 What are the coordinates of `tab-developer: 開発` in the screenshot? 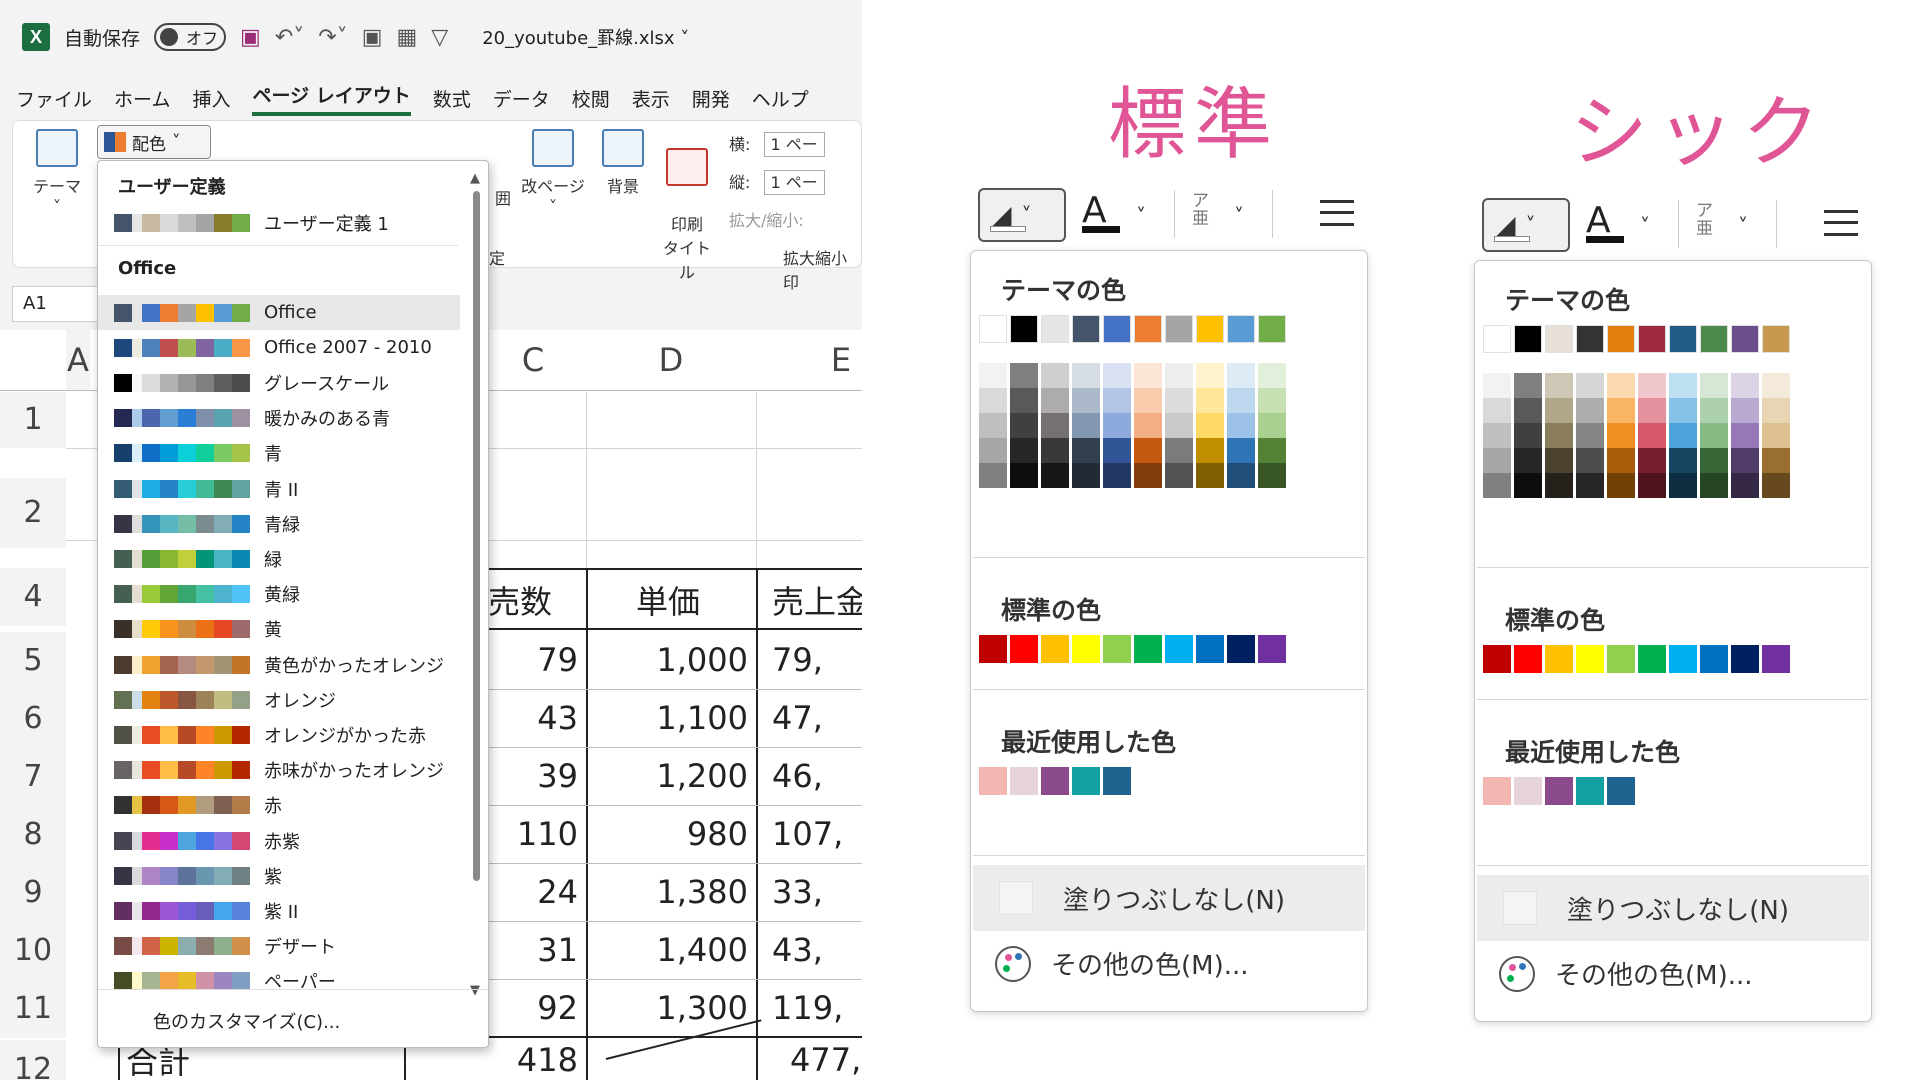 It's located at (711, 98).